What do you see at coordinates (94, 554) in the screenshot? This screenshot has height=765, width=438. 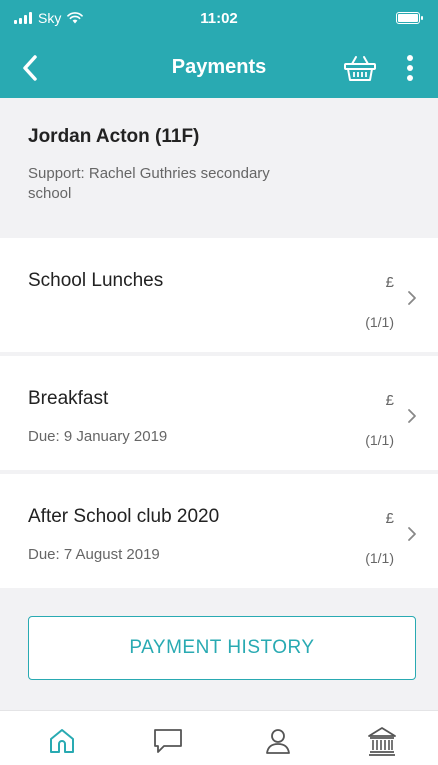 I see `payment-due: Due: 7 August 2019` at bounding box center [94, 554].